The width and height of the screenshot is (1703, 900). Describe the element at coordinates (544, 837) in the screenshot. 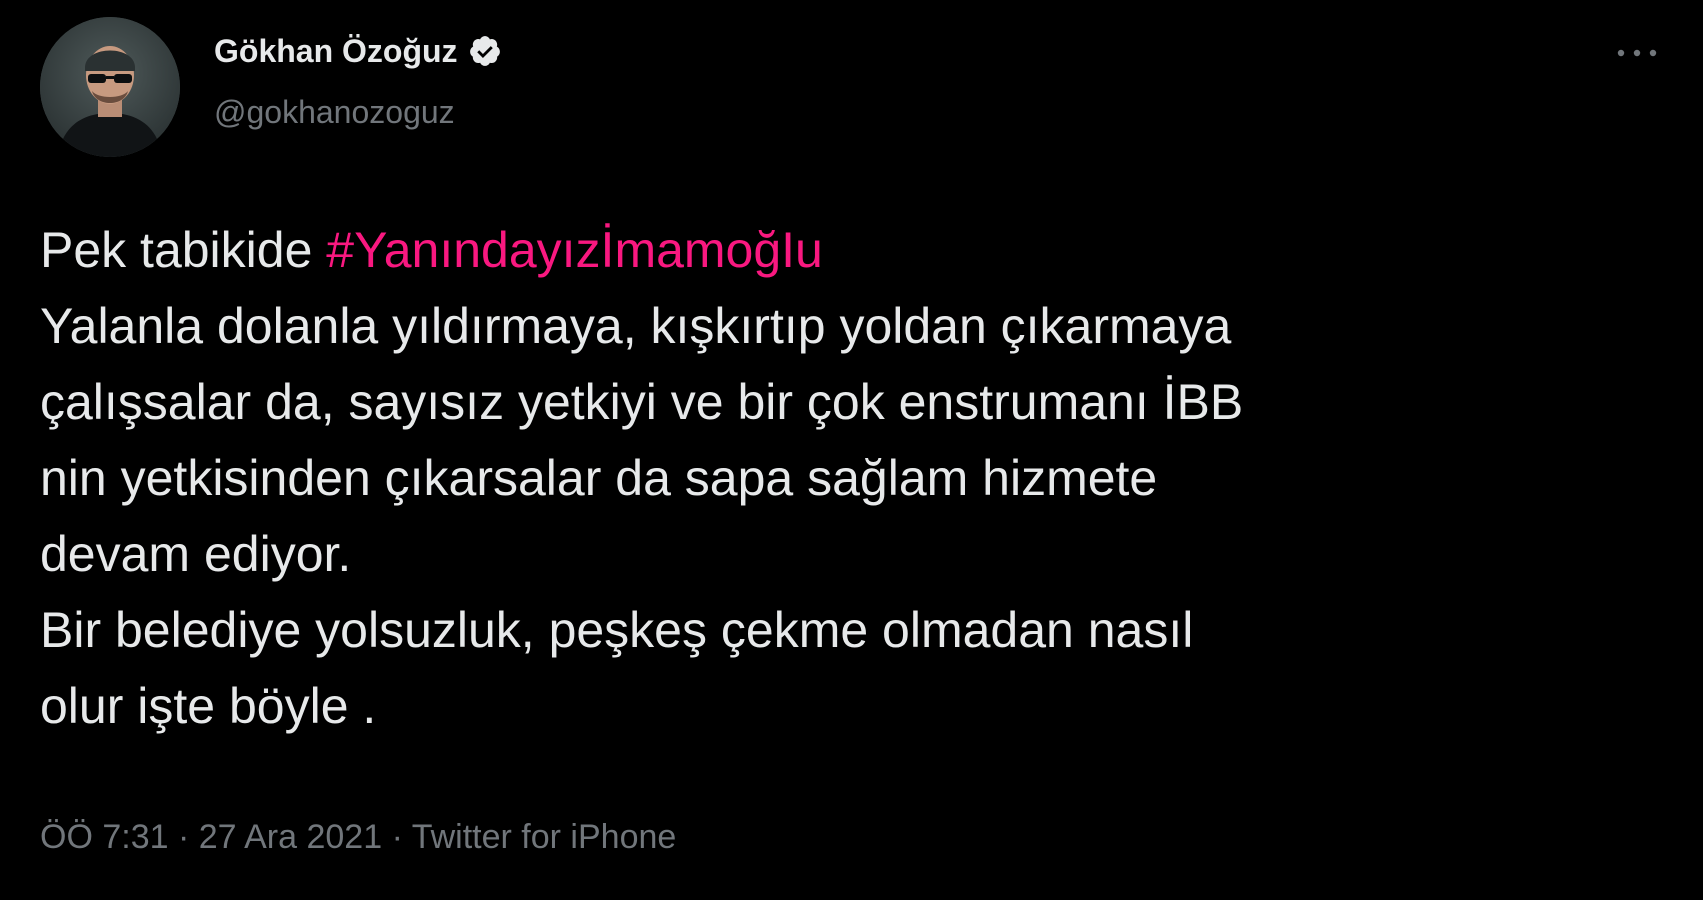

I see `tweet-source: Twitter for iPhone` at that location.